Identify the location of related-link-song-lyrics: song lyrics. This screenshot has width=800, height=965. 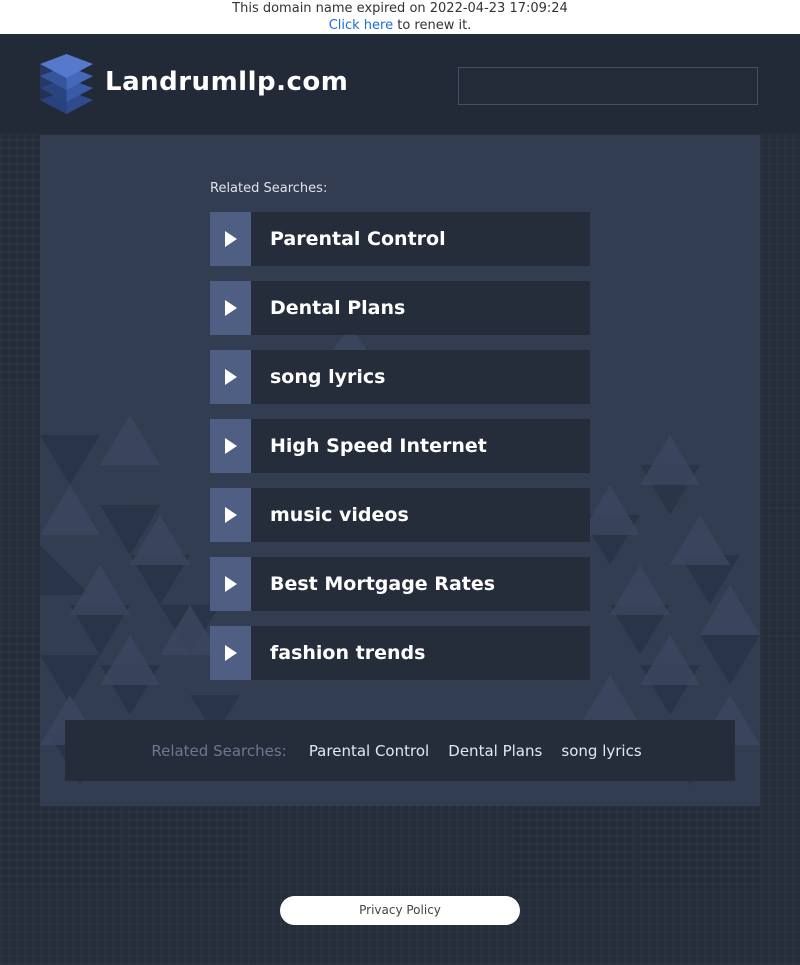
(400, 377).